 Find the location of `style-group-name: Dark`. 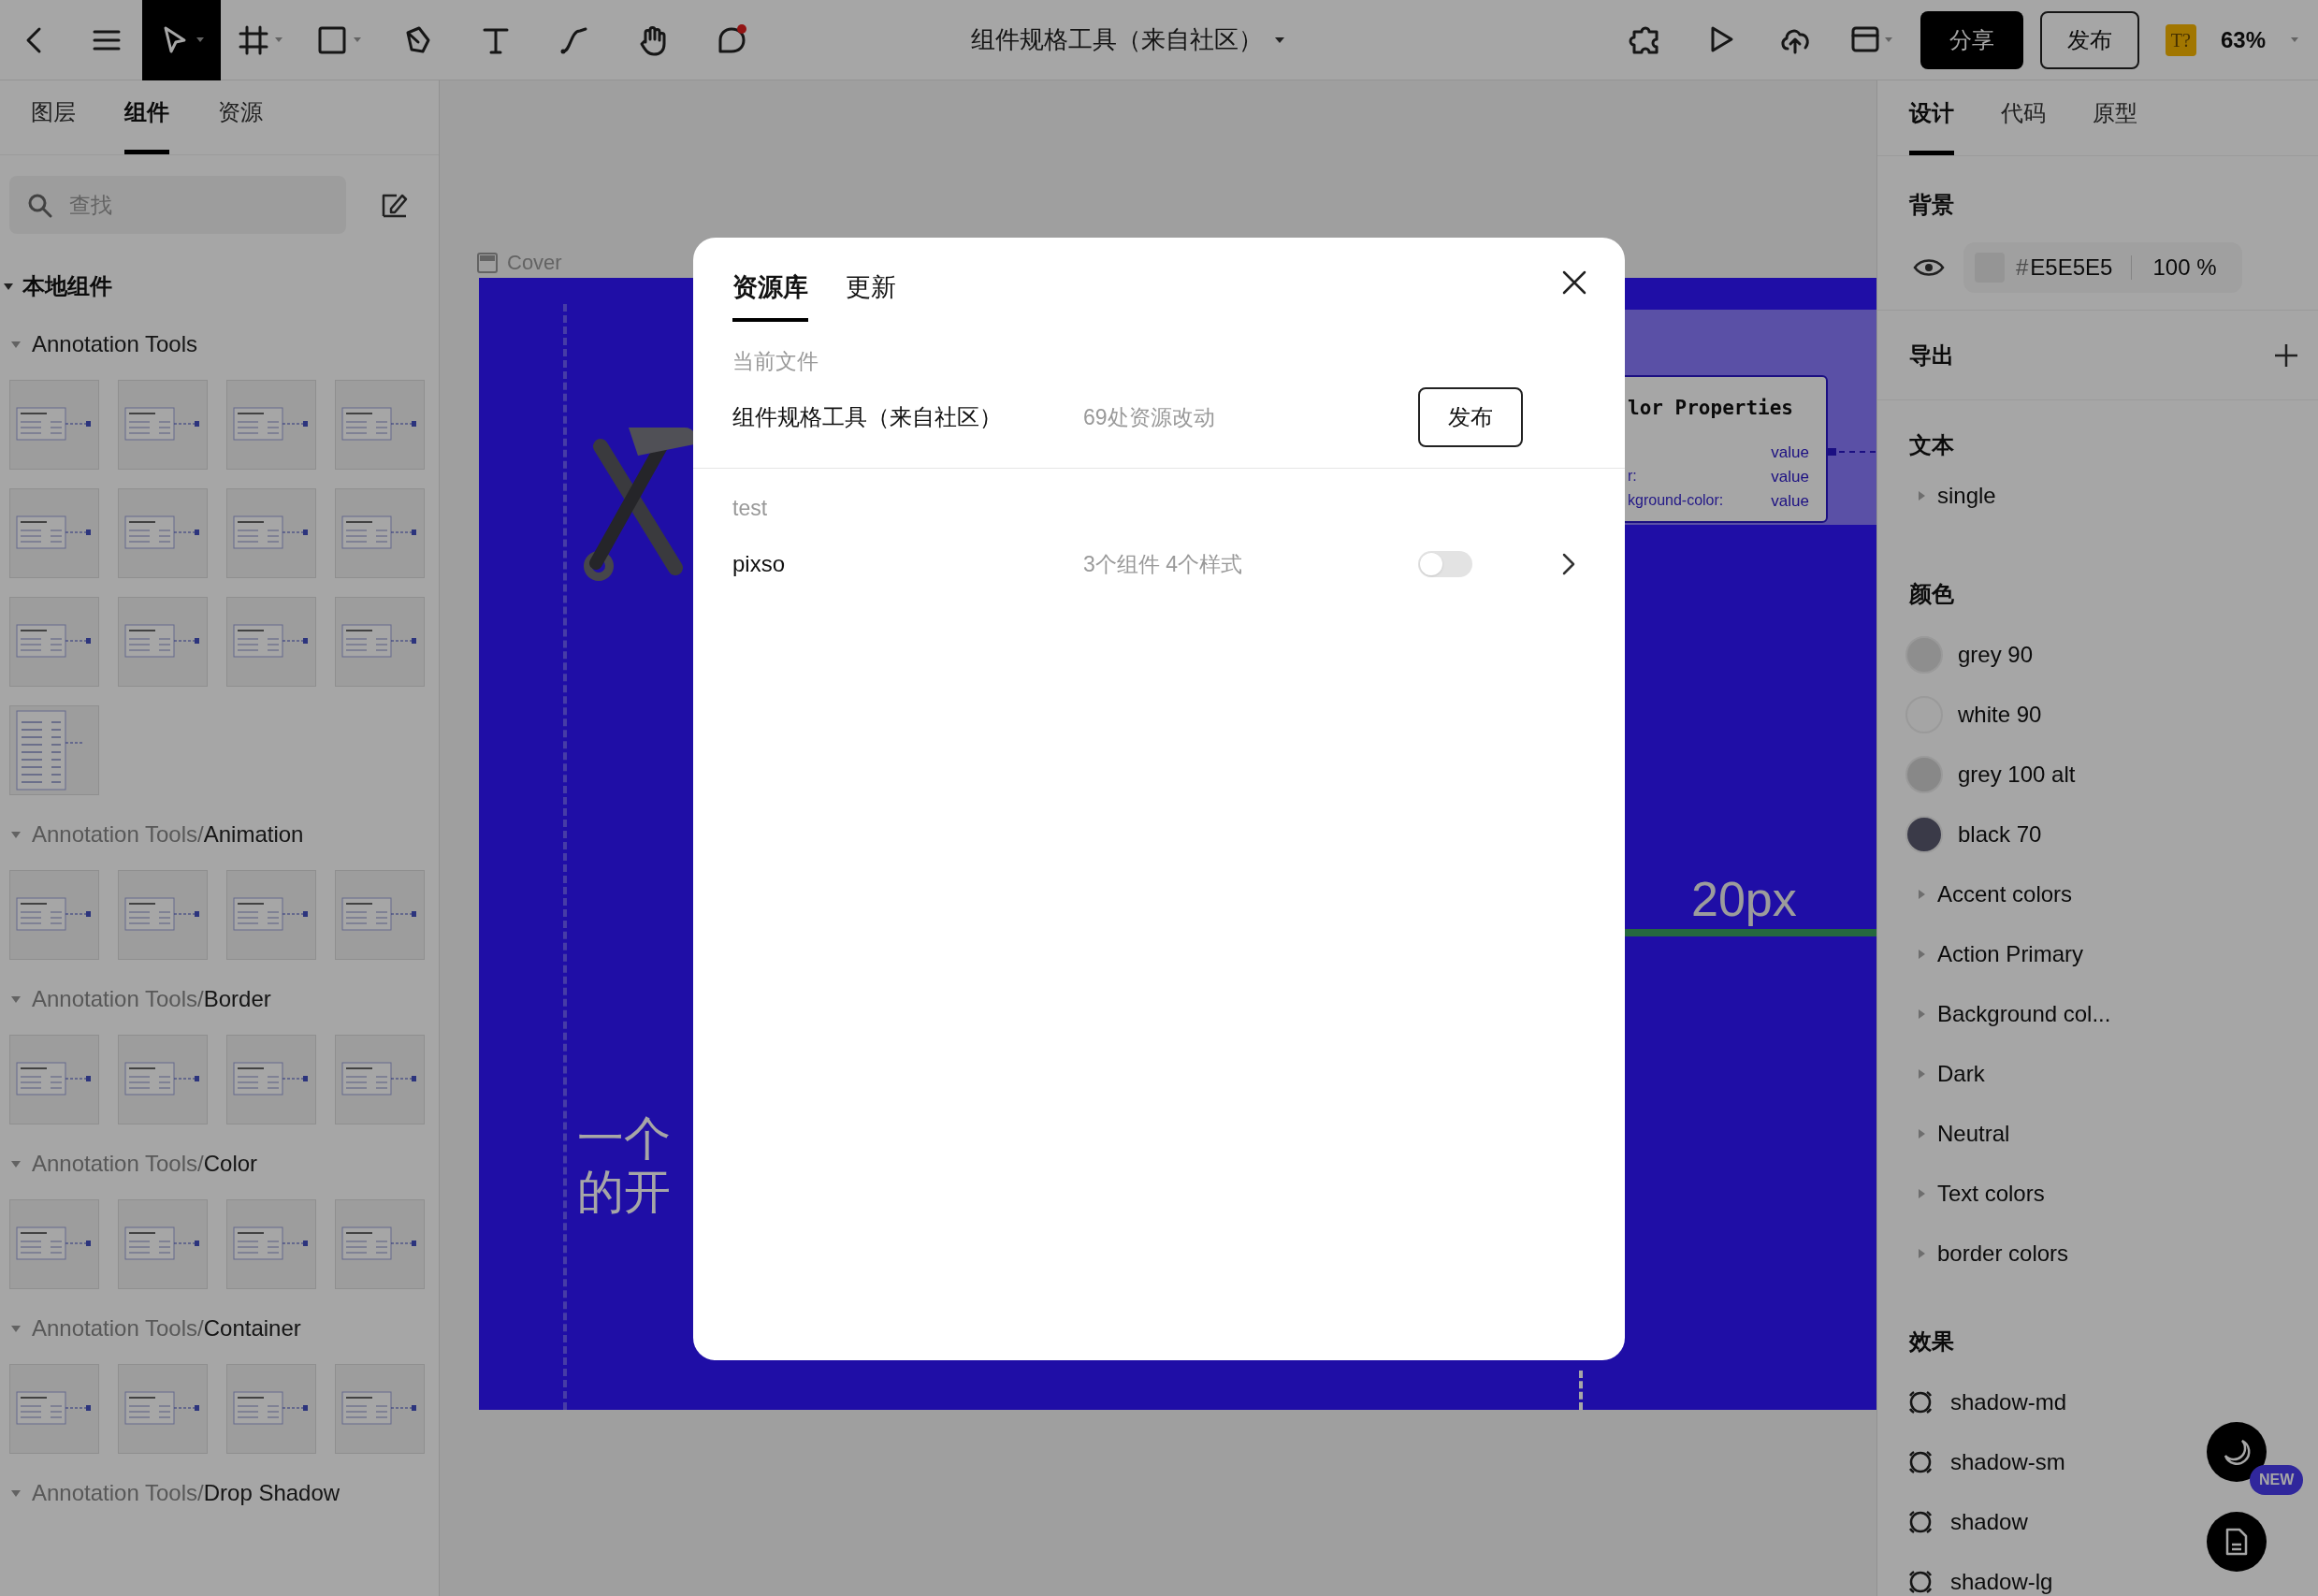

style-group-name: Dark is located at coordinates (1961, 1074).